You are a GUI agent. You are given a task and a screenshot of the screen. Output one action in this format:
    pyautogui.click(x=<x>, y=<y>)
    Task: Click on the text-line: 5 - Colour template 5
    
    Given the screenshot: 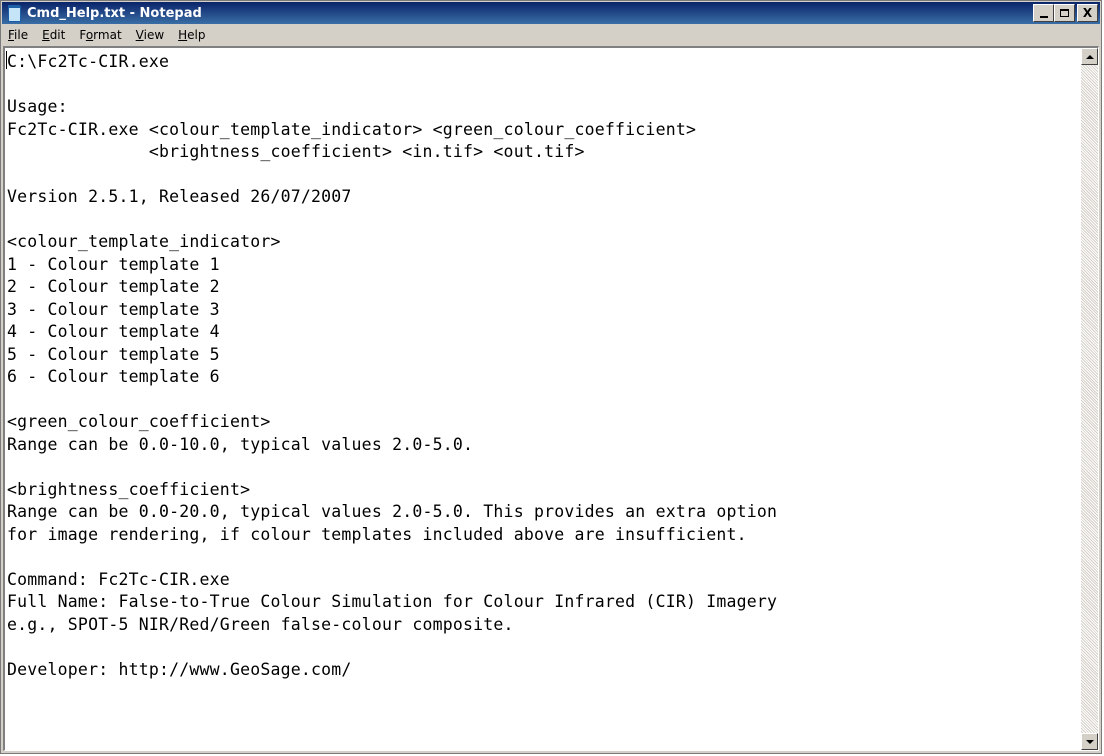 What is the action you would take?
    pyautogui.click(x=113, y=354)
    